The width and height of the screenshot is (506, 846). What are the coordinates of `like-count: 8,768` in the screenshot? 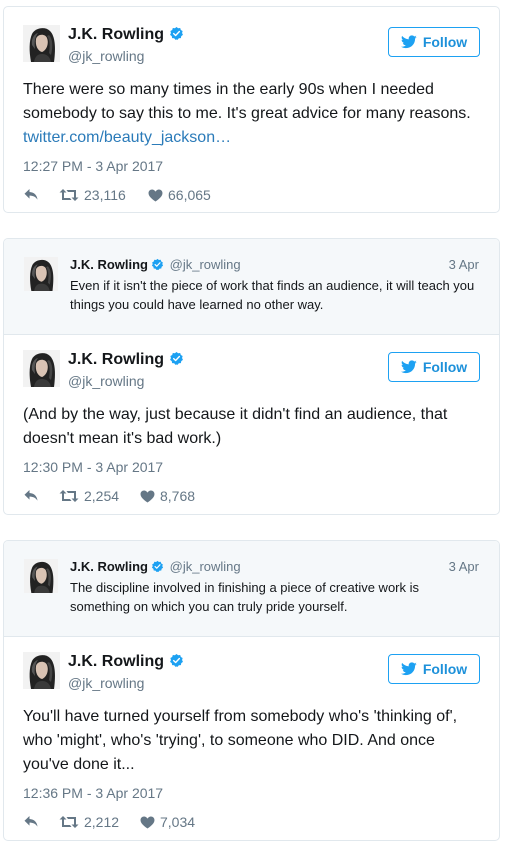 It's located at (178, 496).